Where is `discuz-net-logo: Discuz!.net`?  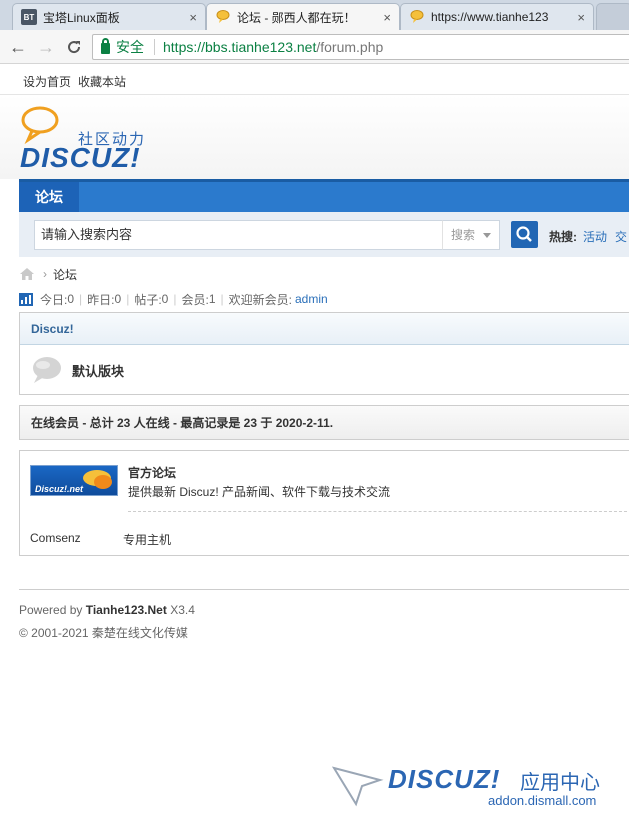 discuz-net-logo: Discuz!.net is located at coordinates (74, 480).